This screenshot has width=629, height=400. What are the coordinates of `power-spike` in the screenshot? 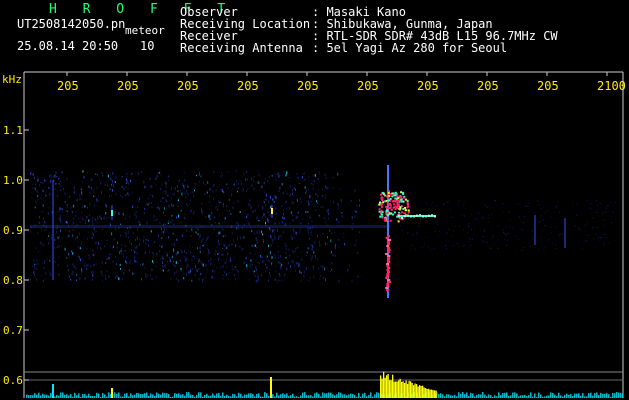 It's located at (271, 387).